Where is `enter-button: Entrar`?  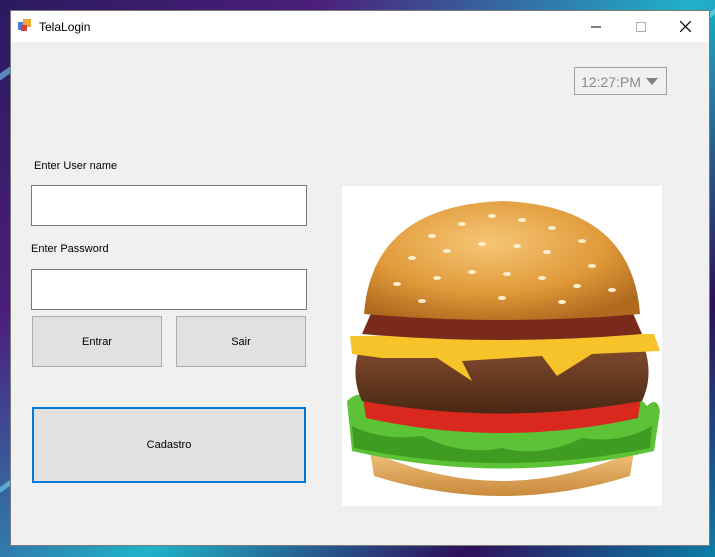
enter-button: Entrar is located at coordinates (97, 341).